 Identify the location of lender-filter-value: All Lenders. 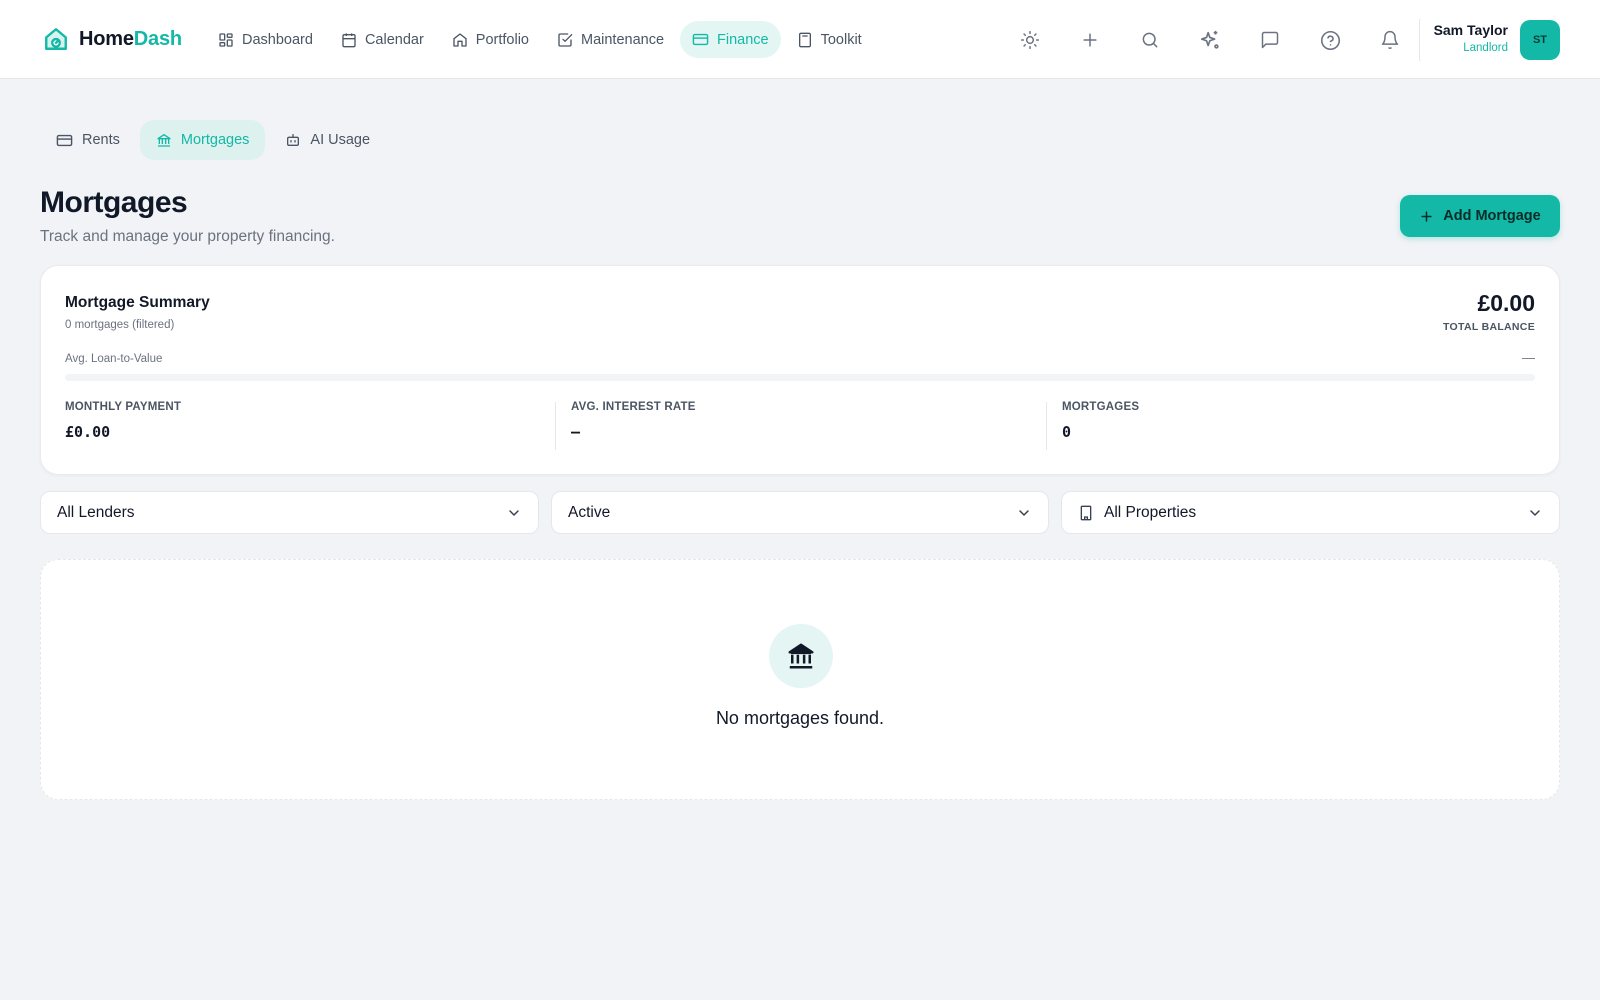
(96, 512).